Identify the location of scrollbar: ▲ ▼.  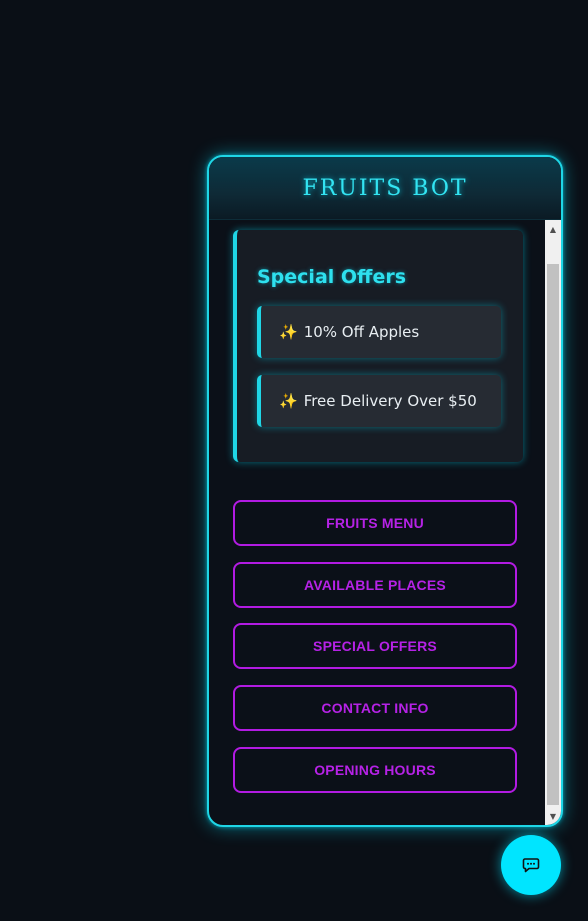
(553, 522).